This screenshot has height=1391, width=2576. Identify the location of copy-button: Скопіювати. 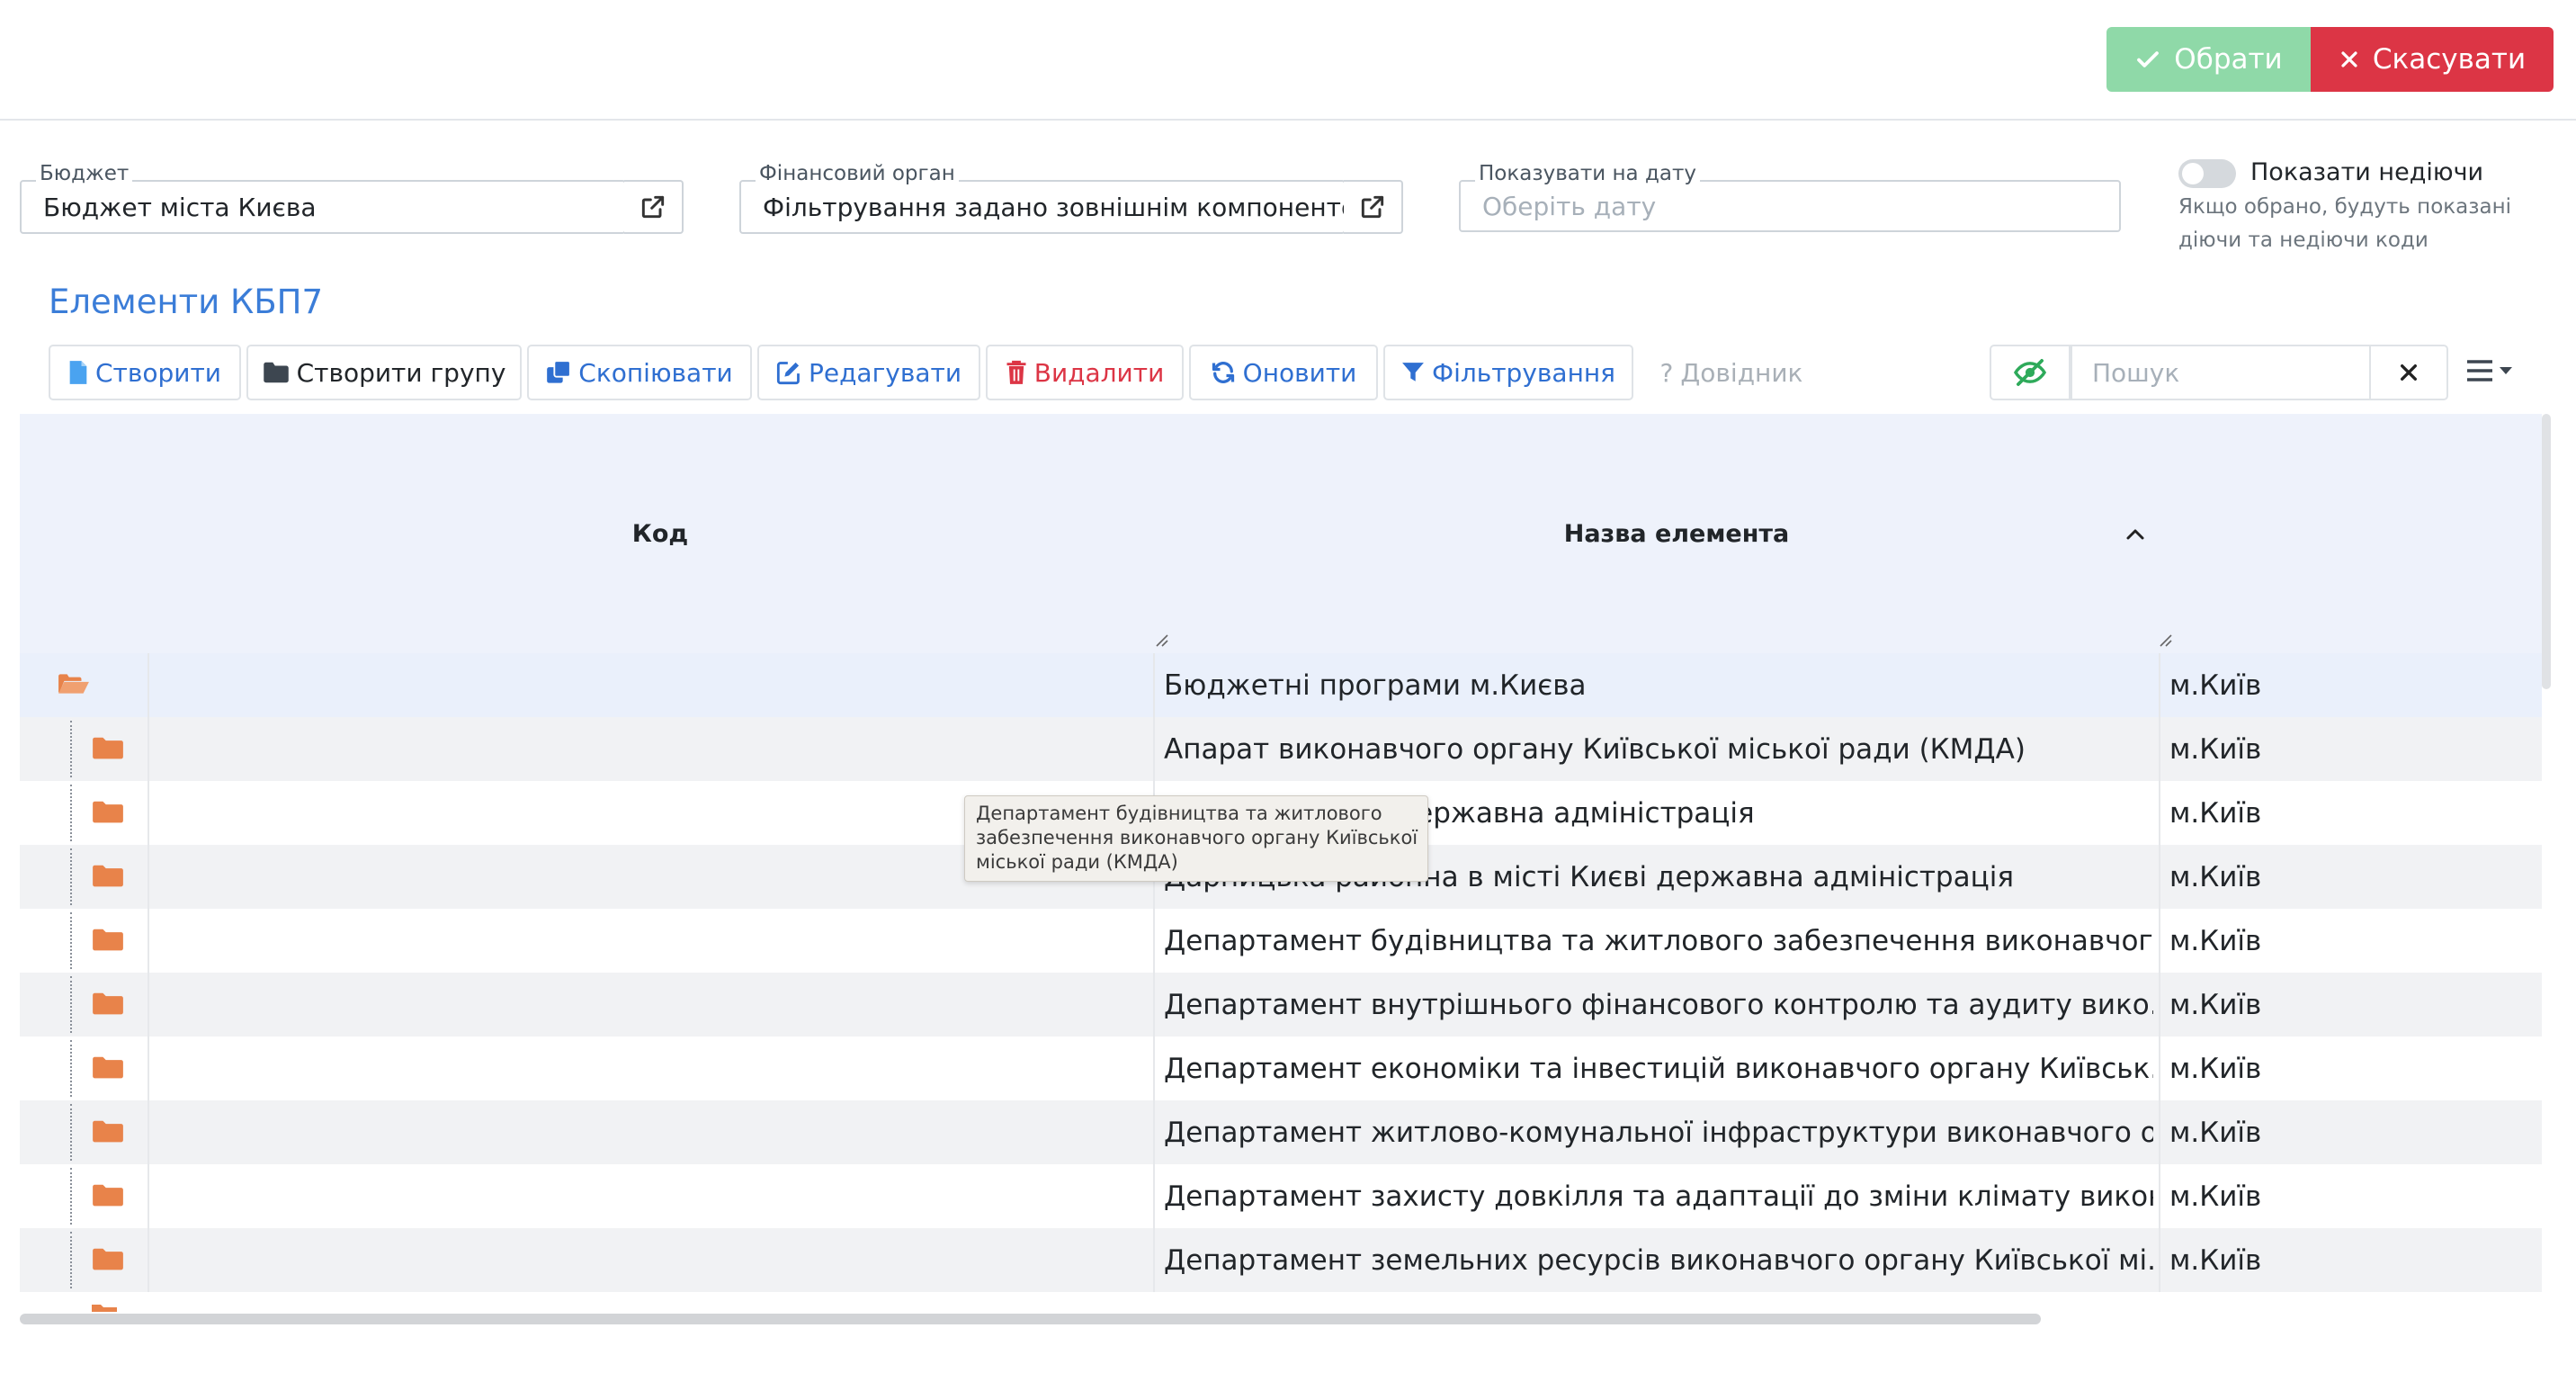
(639, 373).